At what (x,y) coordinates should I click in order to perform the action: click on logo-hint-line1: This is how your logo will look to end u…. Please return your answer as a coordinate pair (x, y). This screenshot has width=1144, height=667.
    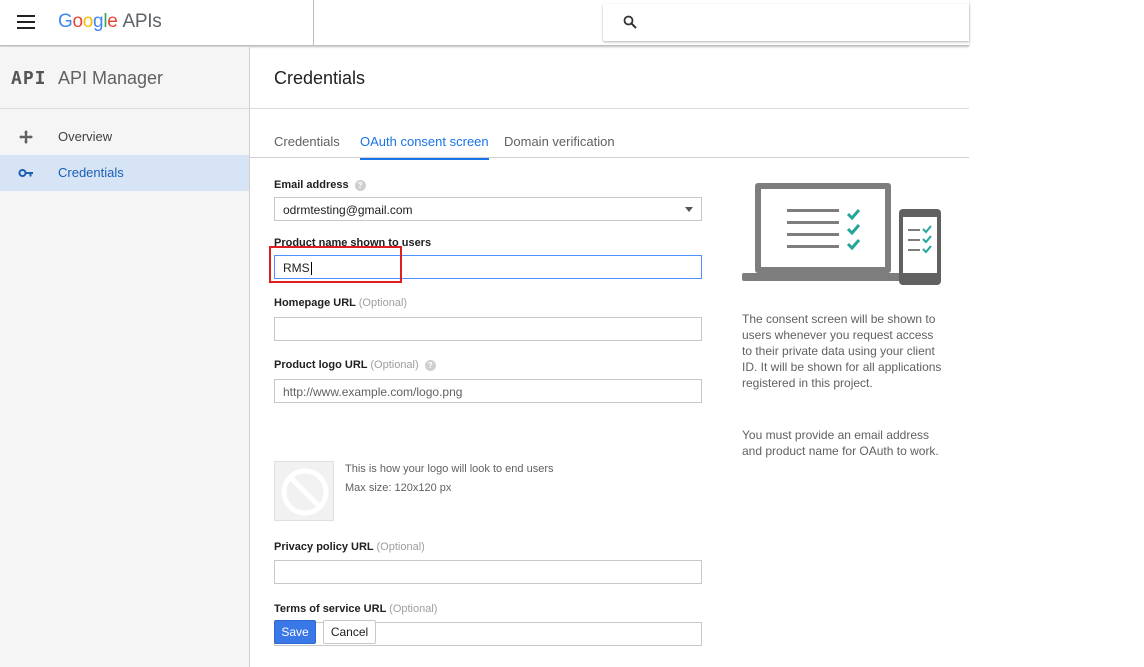
    Looking at the image, I should click on (449, 469).